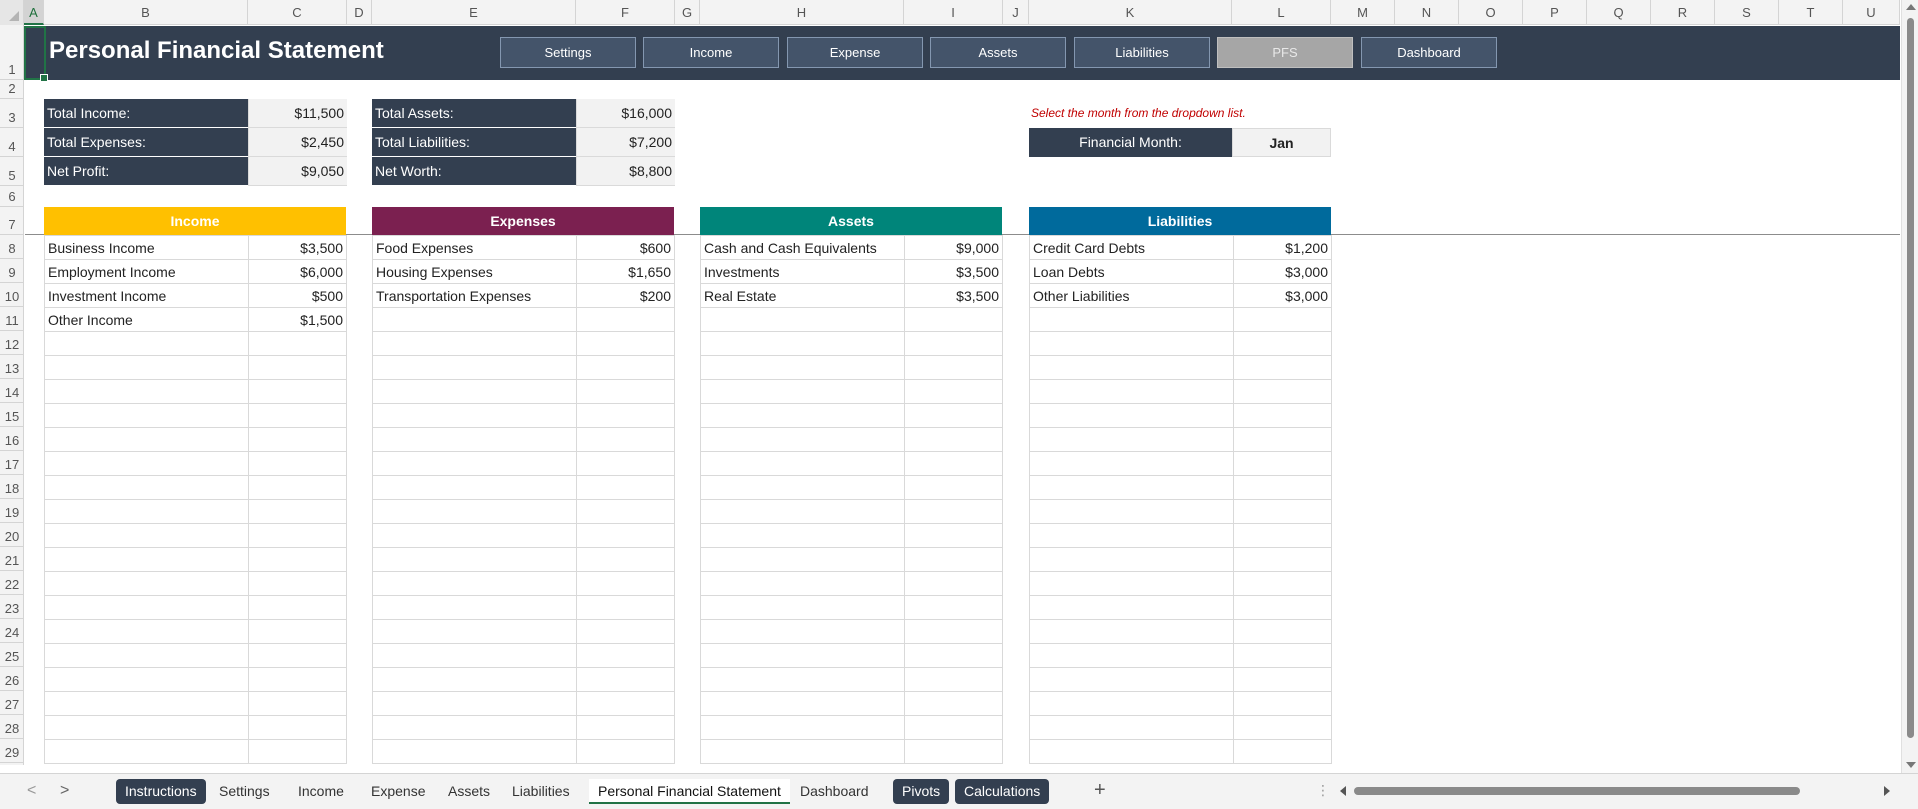  What do you see at coordinates (321, 791) in the screenshot?
I see `sheet-tab-income: Income` at bounding box center [321, 791].